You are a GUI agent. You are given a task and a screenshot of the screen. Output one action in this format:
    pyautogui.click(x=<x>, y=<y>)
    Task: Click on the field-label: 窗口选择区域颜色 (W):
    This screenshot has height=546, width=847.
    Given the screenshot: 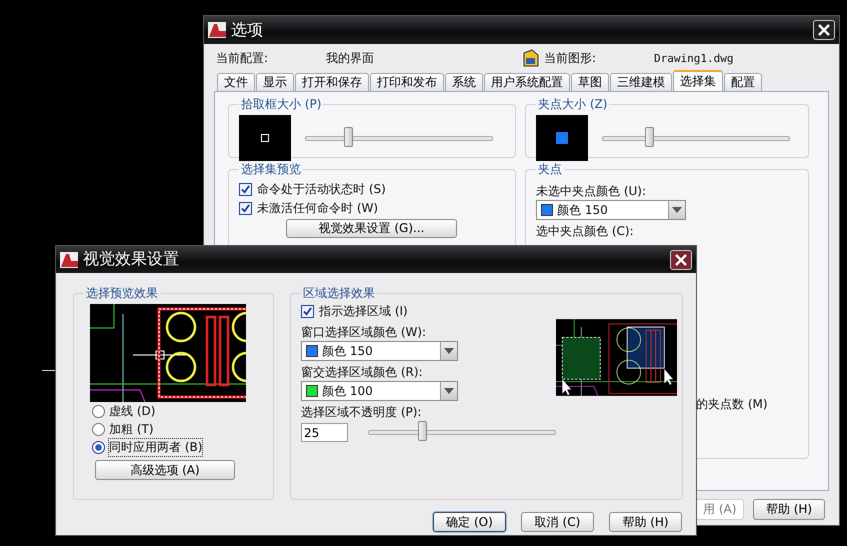 What is the action you would take?
    pyautogui.click(x=364, y=332)
    